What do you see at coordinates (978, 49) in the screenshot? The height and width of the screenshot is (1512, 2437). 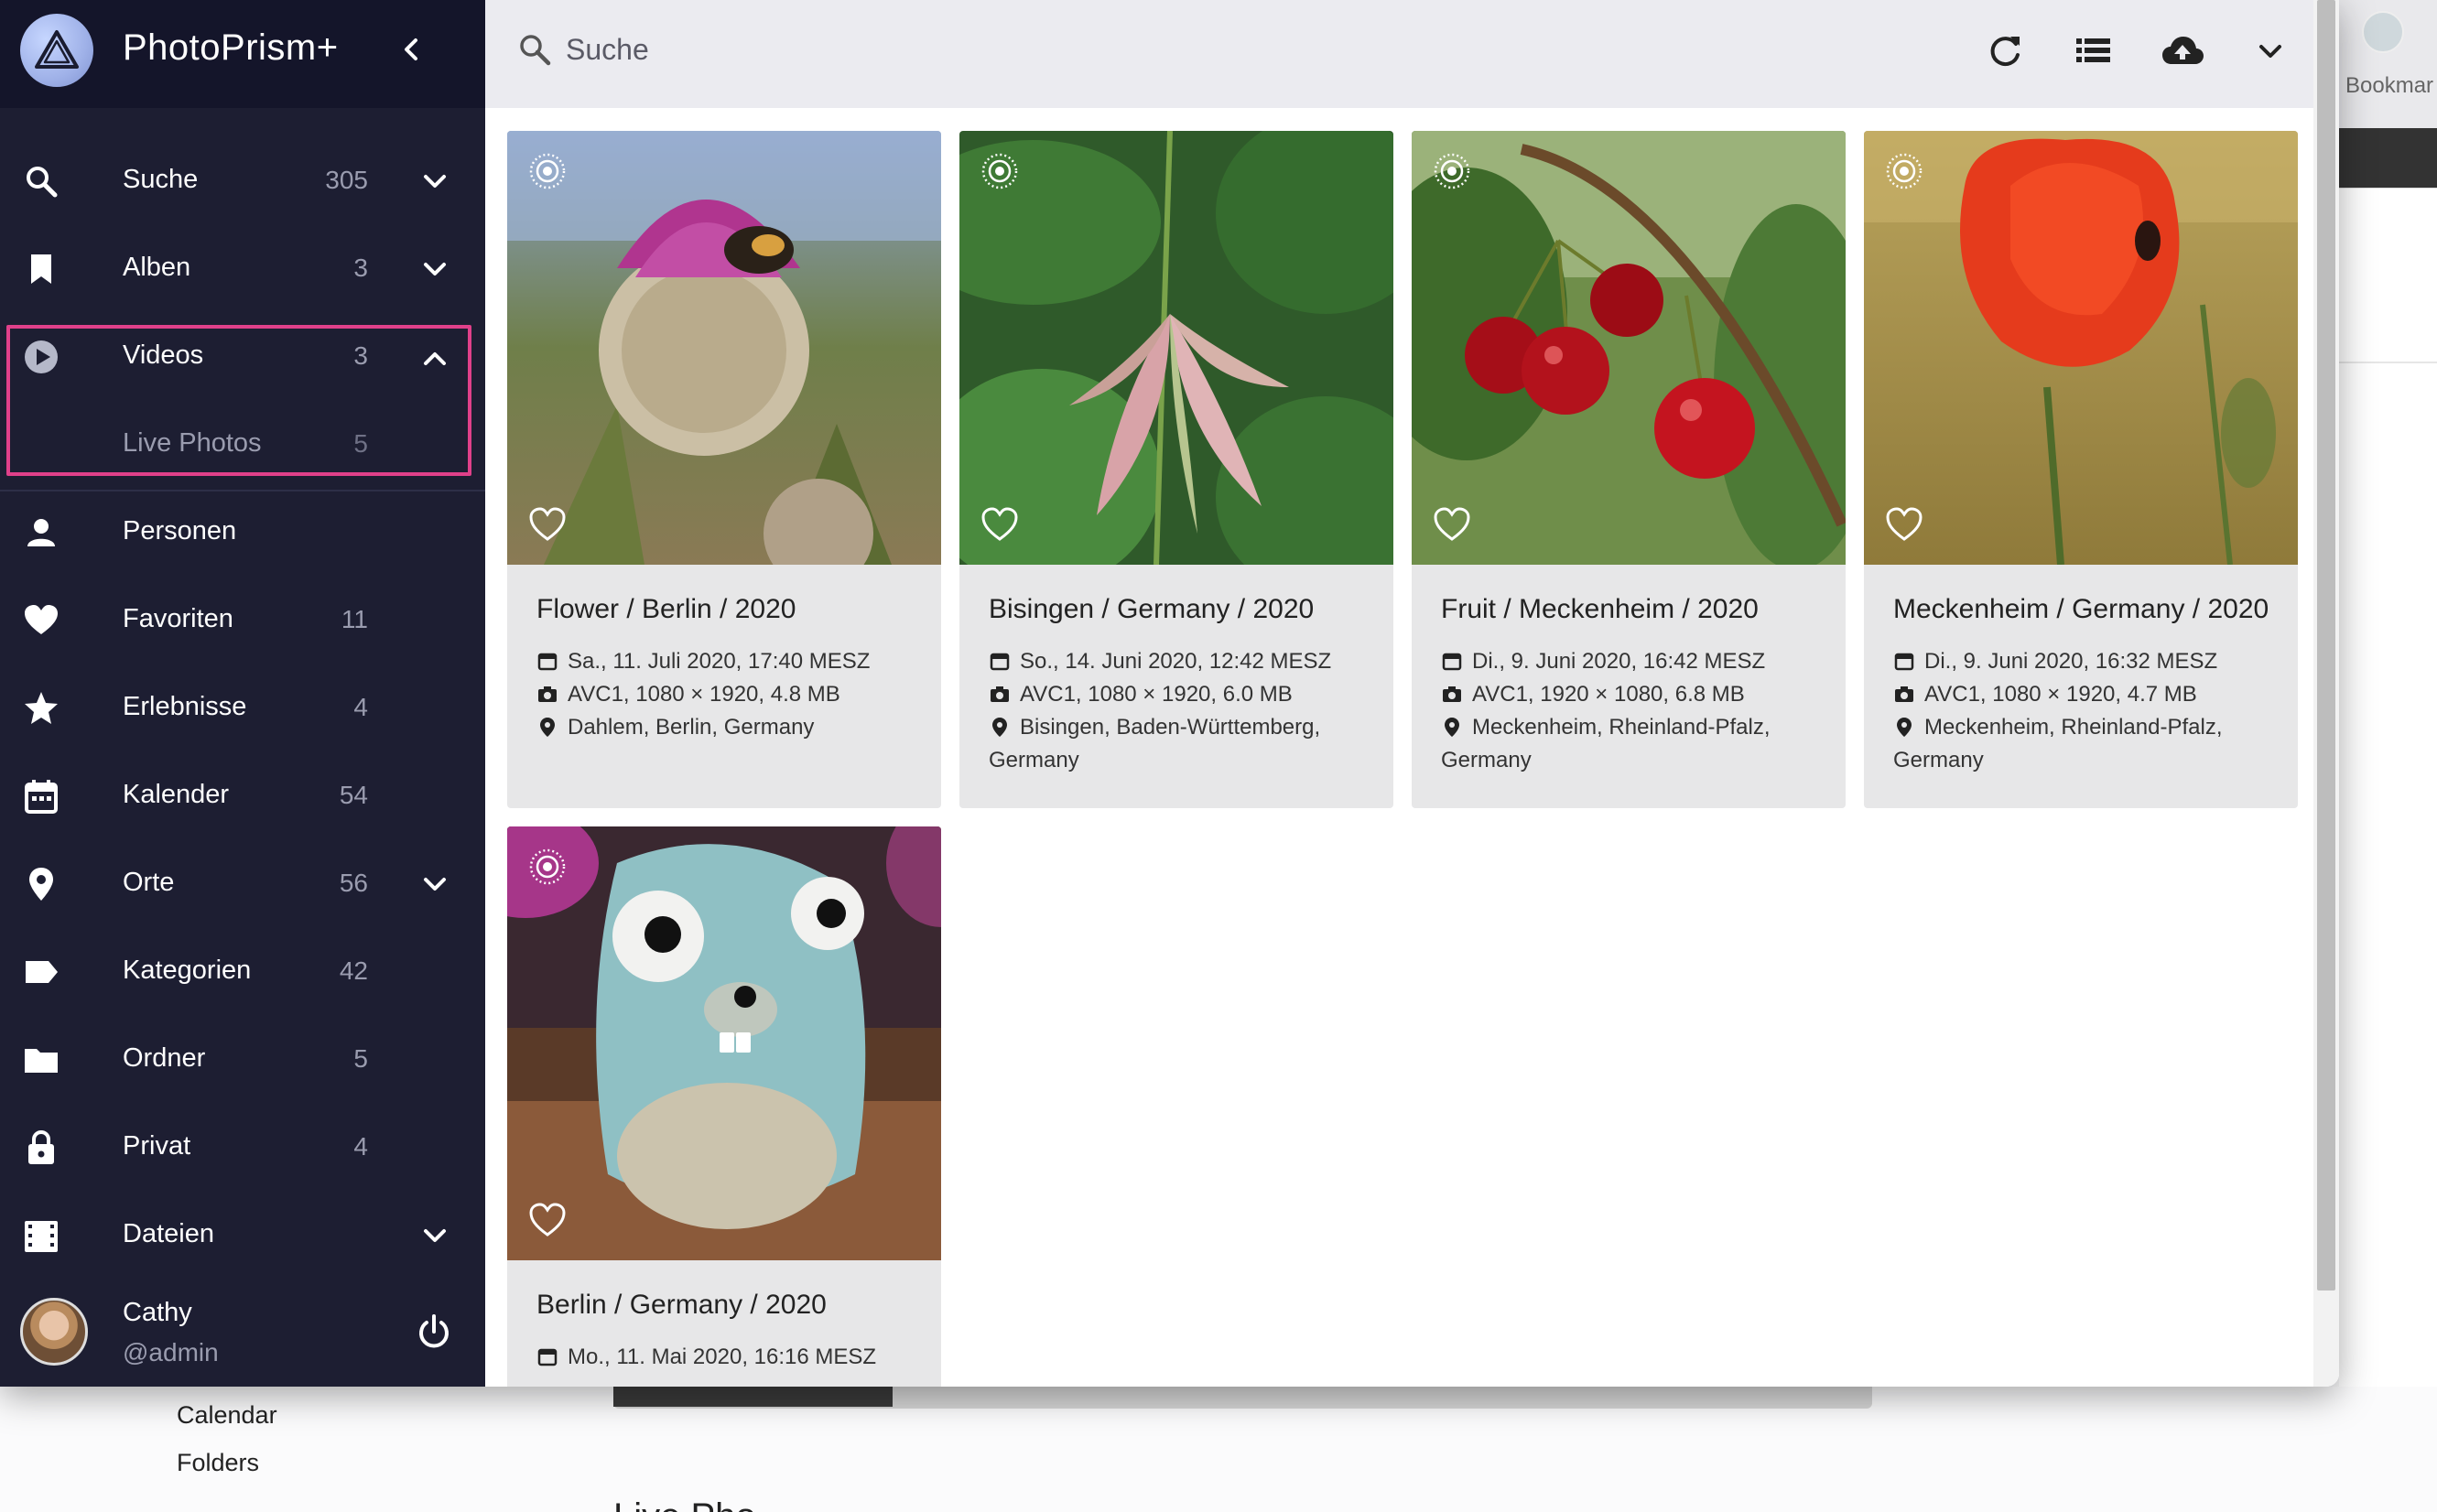 I see `search-input` at bounding box center [978, 49].